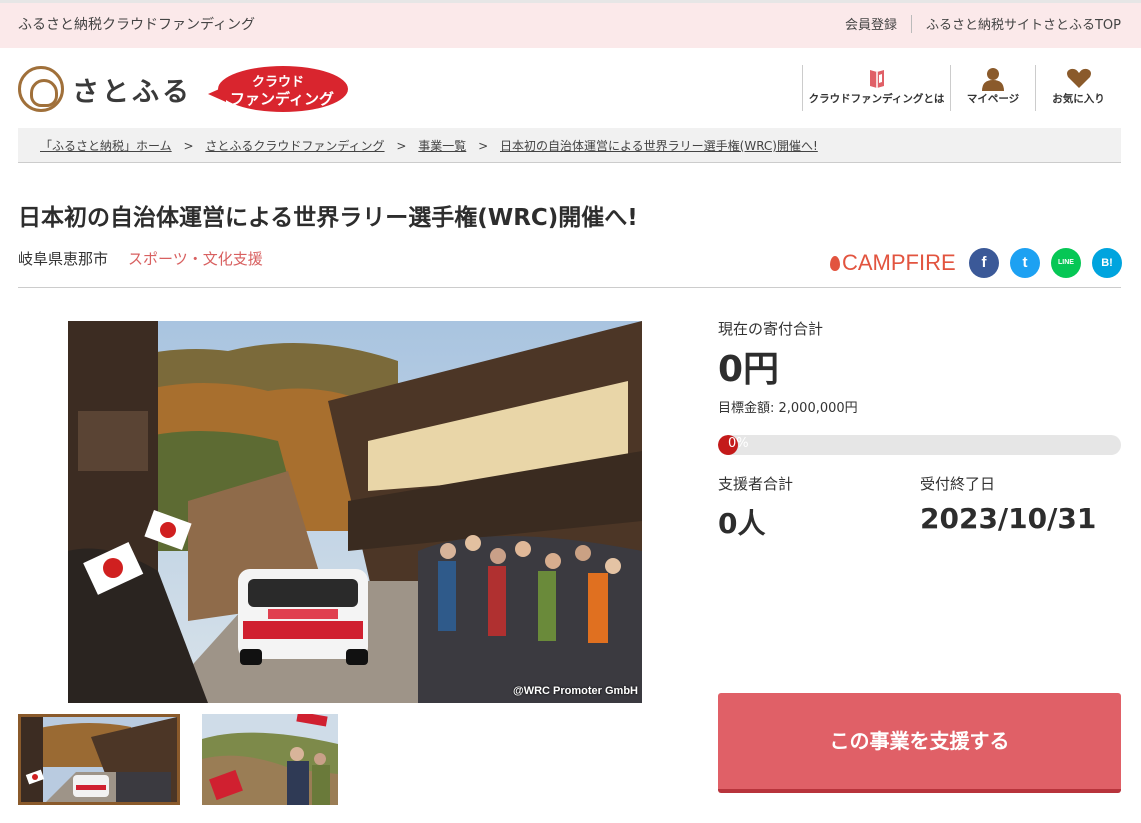 The width and height of the screenshot is (1141, 823). What do you see at coordinates (1008, 518) in the screenshot?
I see `deadline-value: 2023/10/31` at bounding box center [1008, 518].